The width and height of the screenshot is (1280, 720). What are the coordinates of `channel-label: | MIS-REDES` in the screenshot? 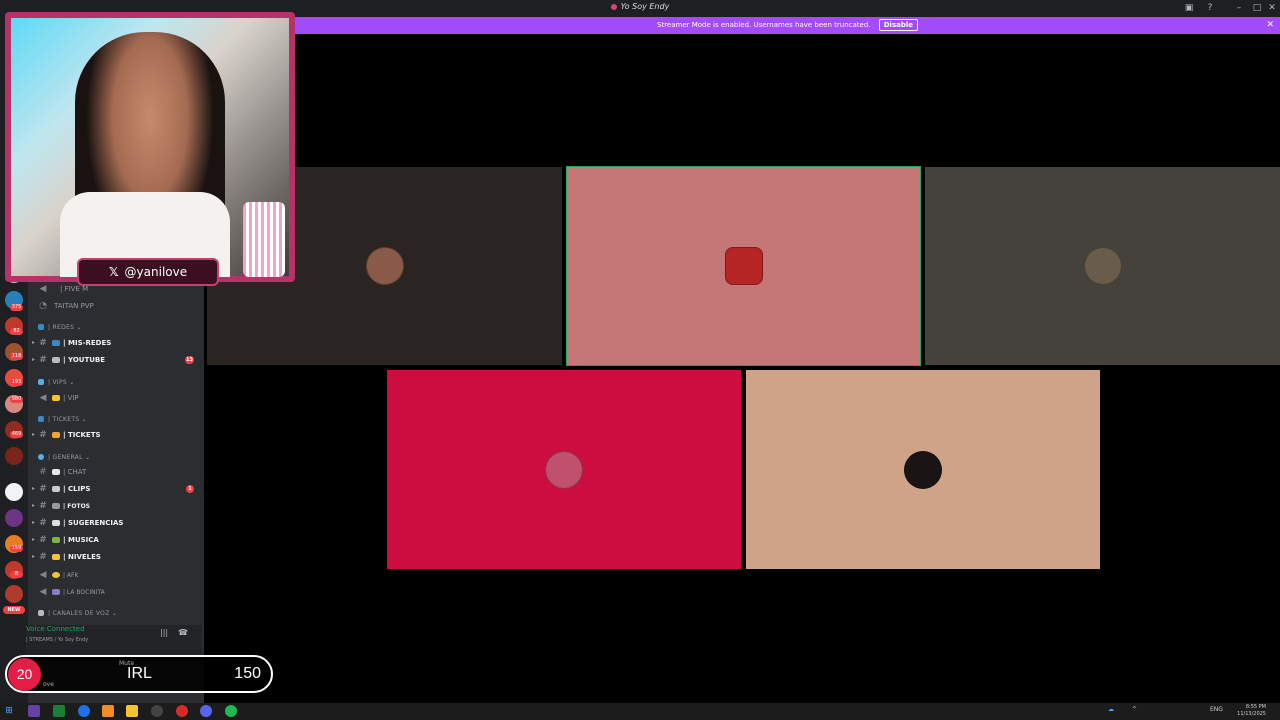 It's located at (87, 343).